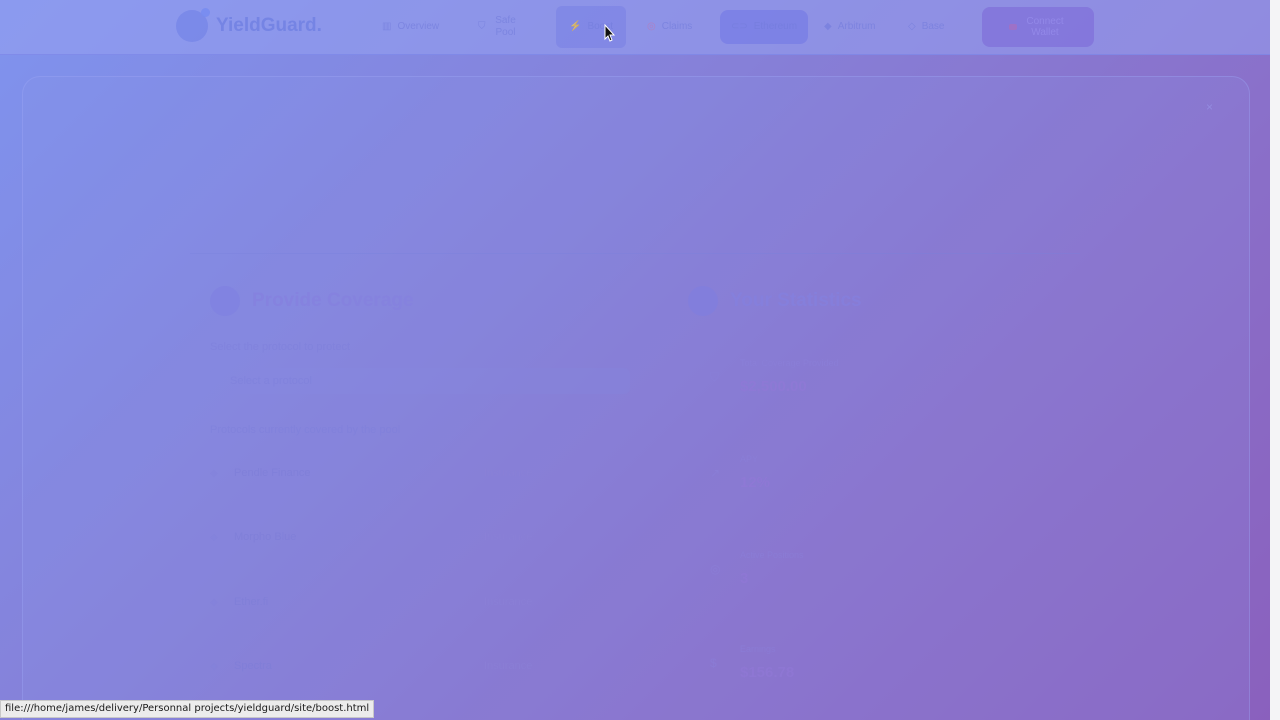  What do you see at coordinates (400, 602) in the screenshot?
I see `protocol-row: ◈ Ether.fi Insurance` at bounding box center [400, 602].